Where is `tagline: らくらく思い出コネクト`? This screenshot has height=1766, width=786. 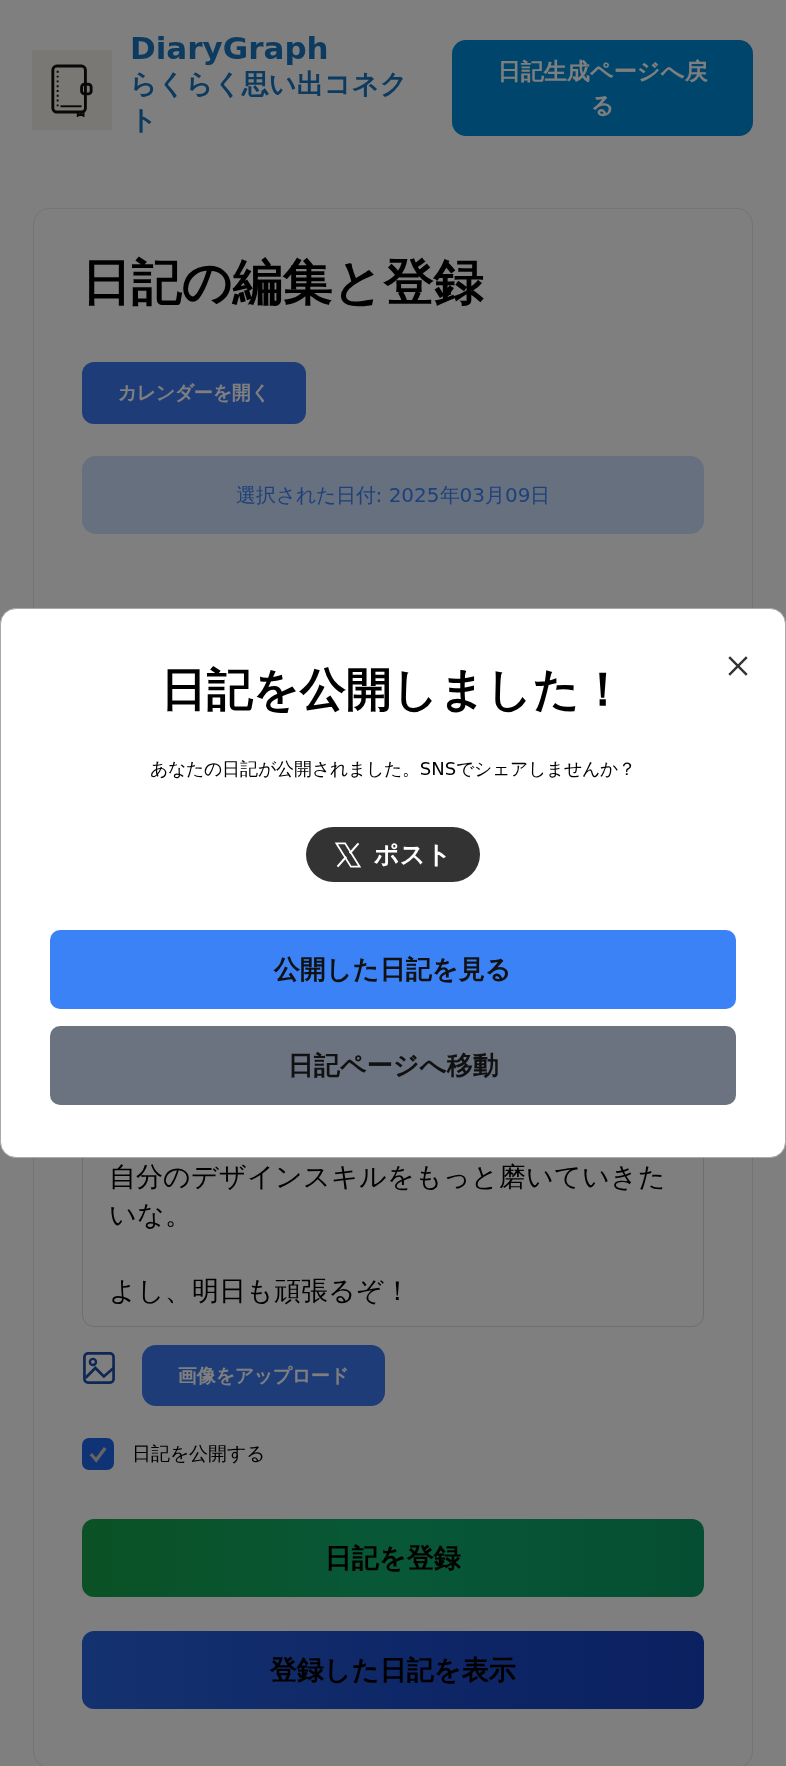
tagline: らくらく思い出コネクト is located at coordinates (269, 102).